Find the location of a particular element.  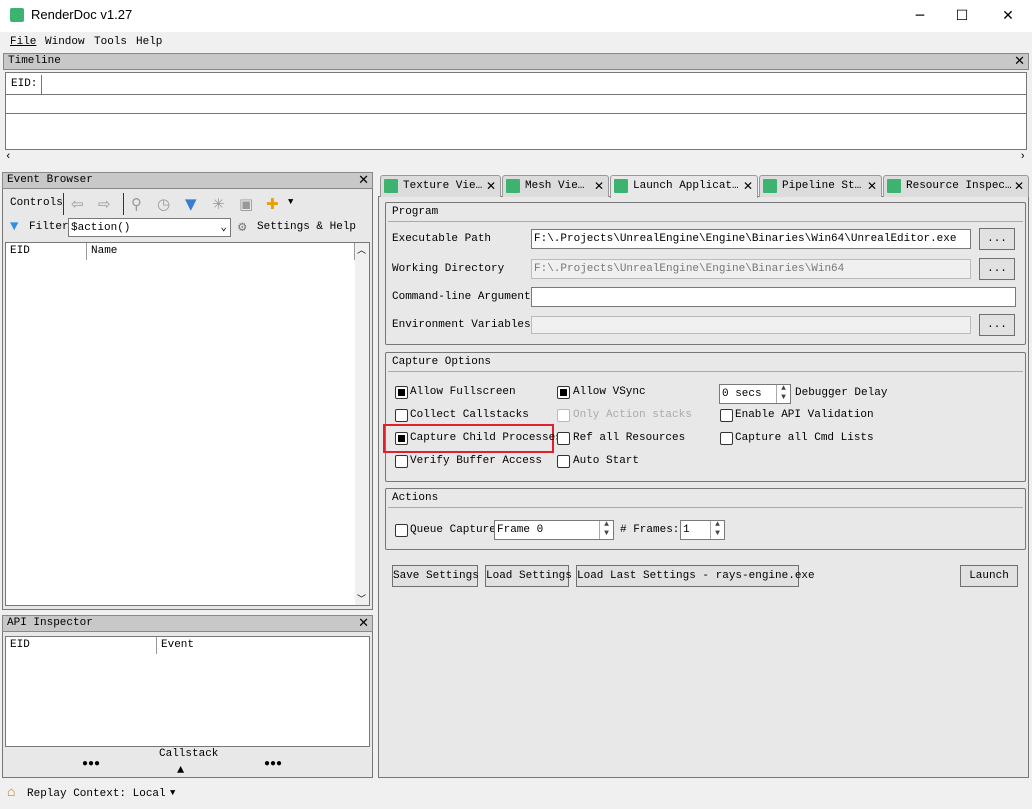

tab-pipeline-state: Pipeline St… ✕ is located at coordinates (820, 186).